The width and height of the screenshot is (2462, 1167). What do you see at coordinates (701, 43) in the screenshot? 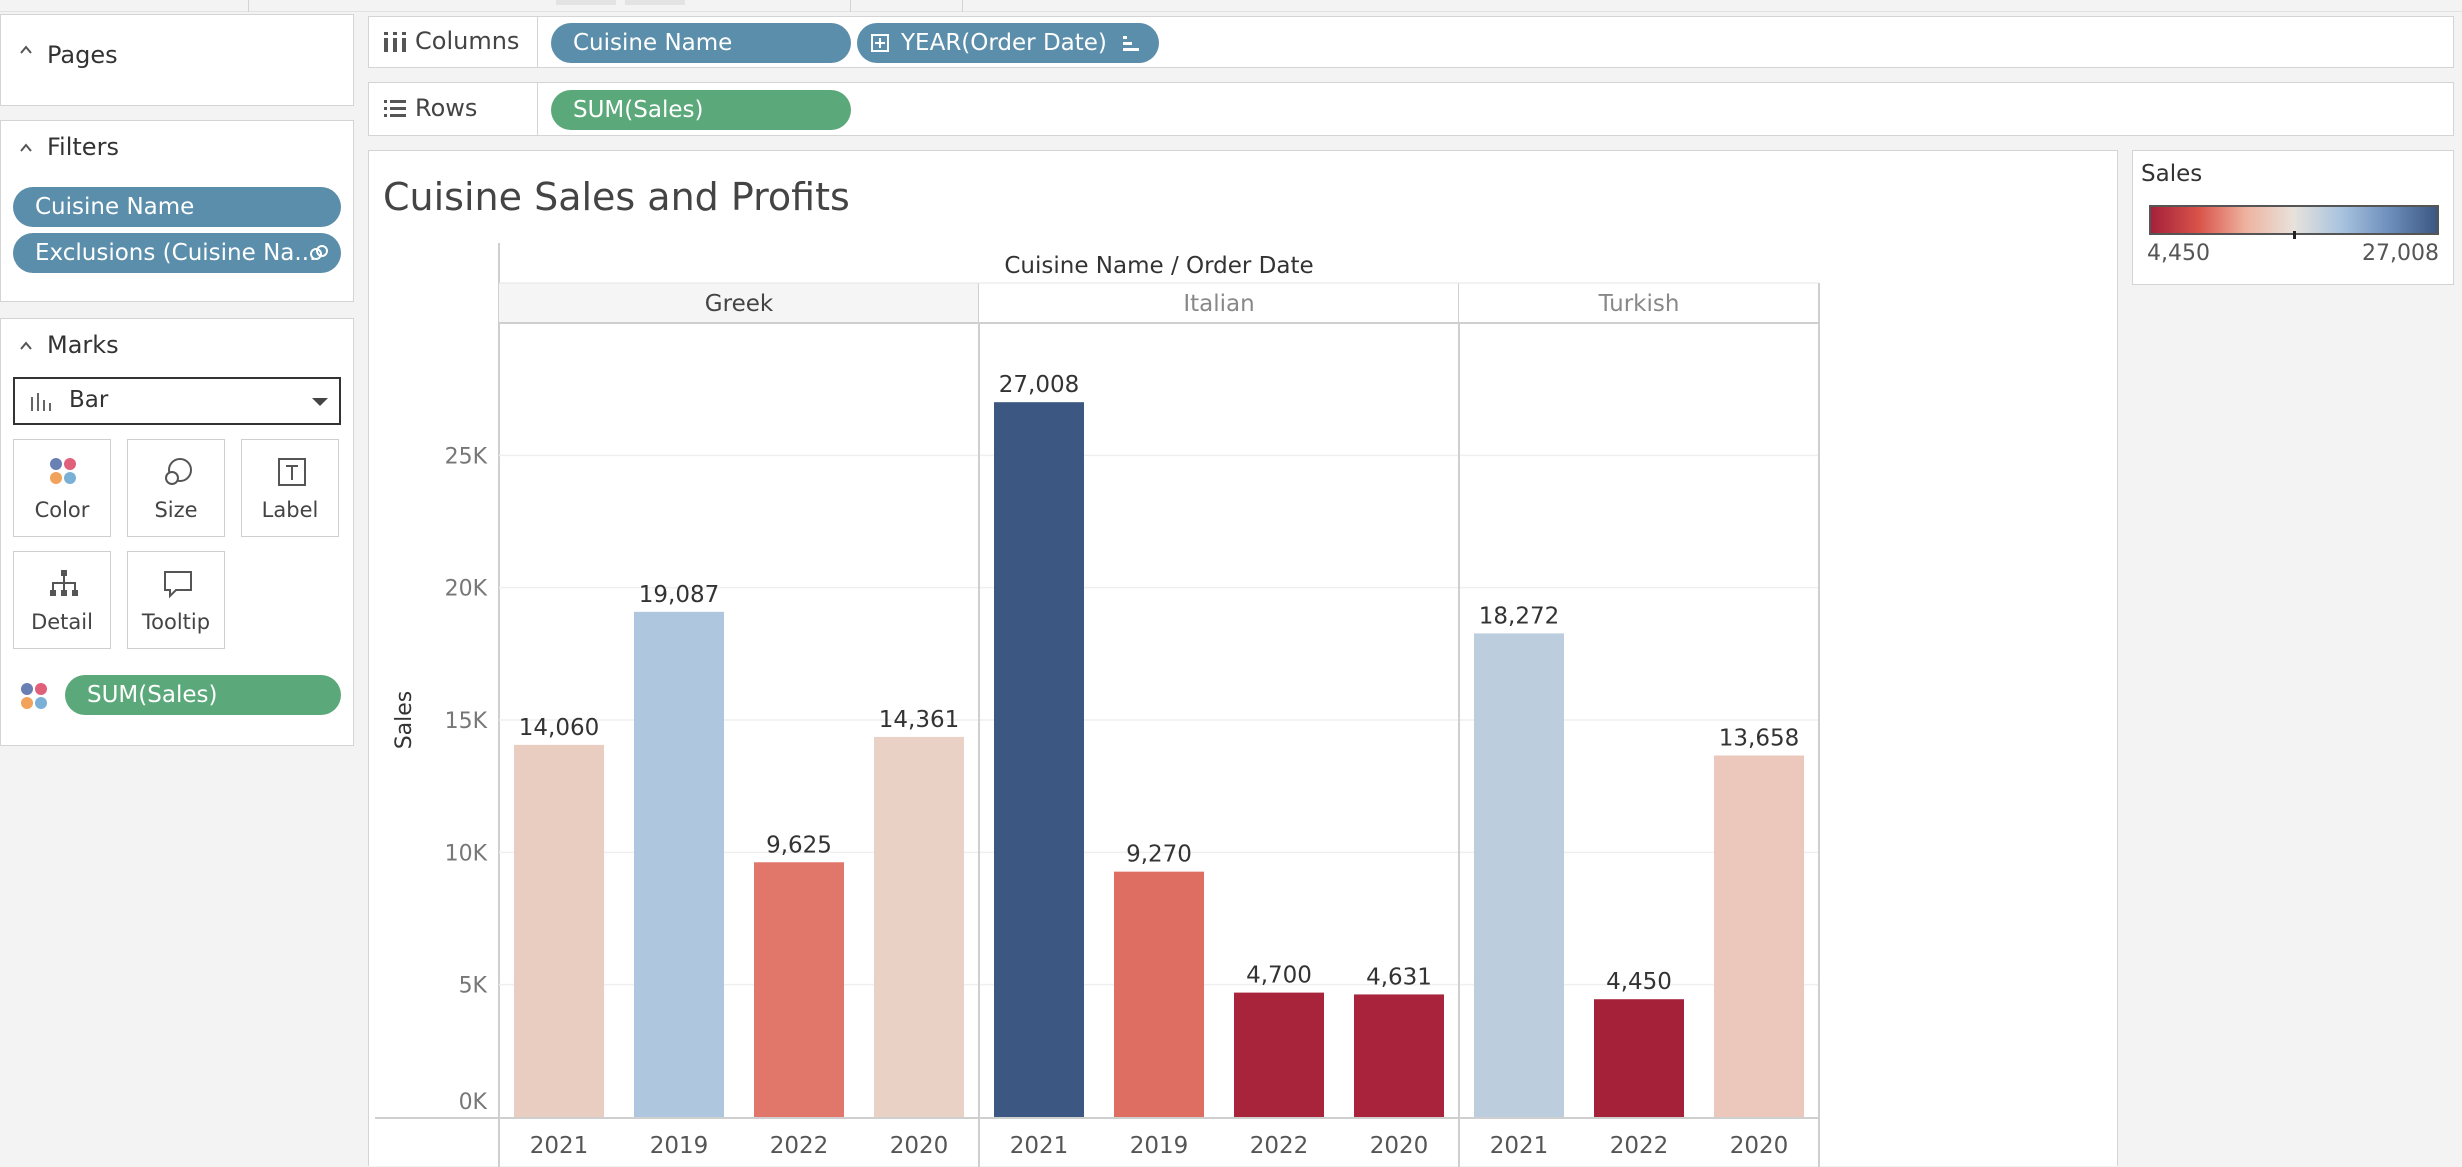
I see `columns-pill-cuisine-name: Cuisine Name` at bounding box center [701, 43].